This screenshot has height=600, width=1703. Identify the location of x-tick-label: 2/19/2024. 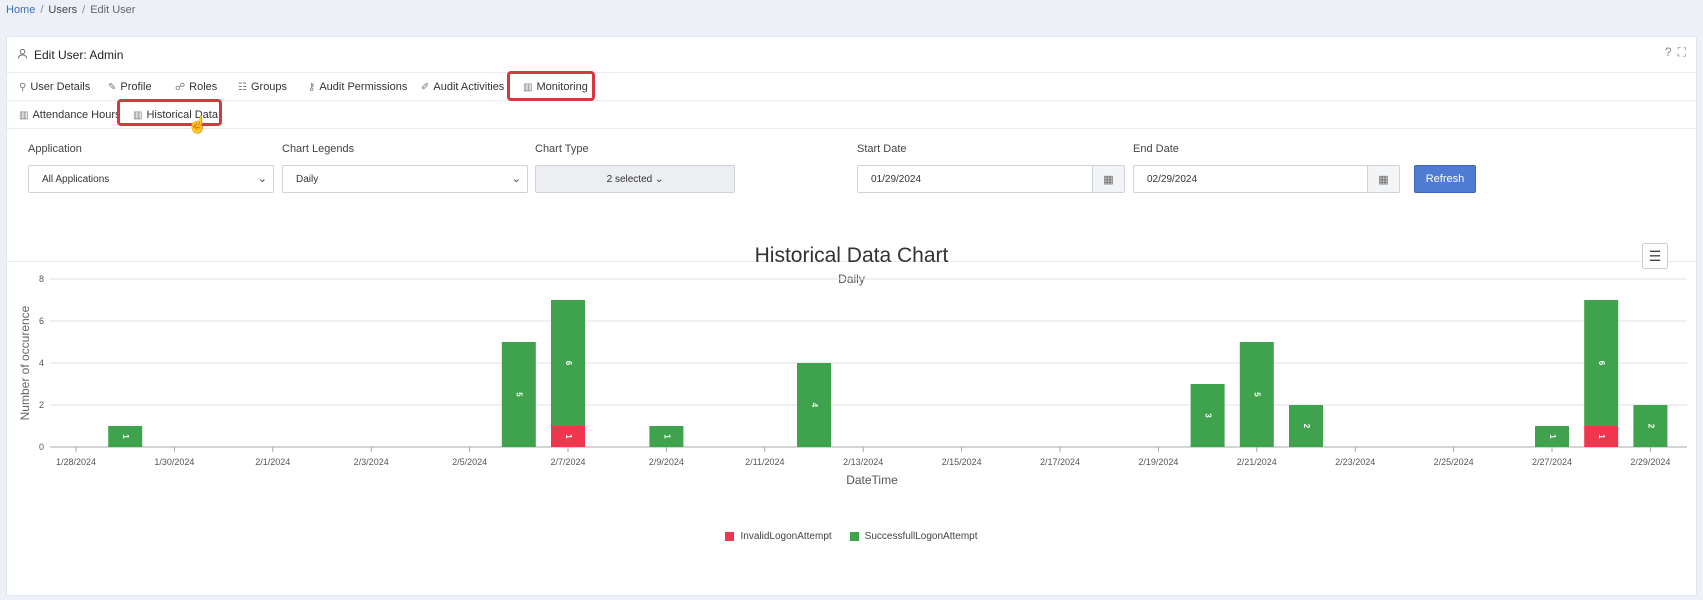
(1158, 462).